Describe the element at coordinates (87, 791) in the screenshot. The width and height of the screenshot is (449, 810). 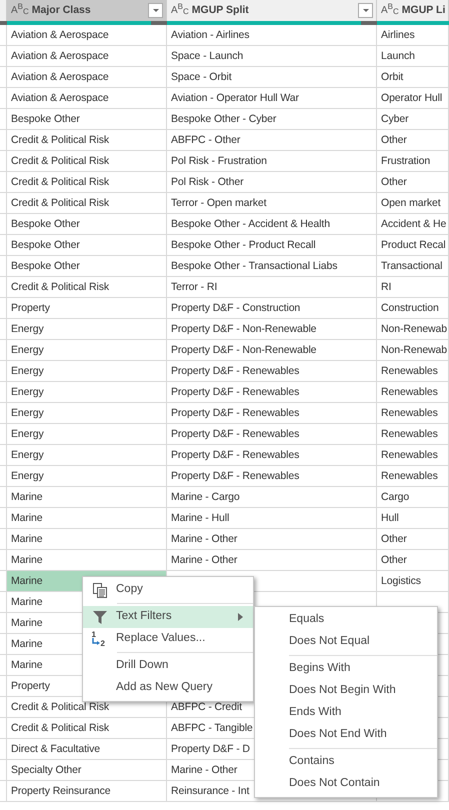
I see `table-cell: Property Reinsurance` at that location.